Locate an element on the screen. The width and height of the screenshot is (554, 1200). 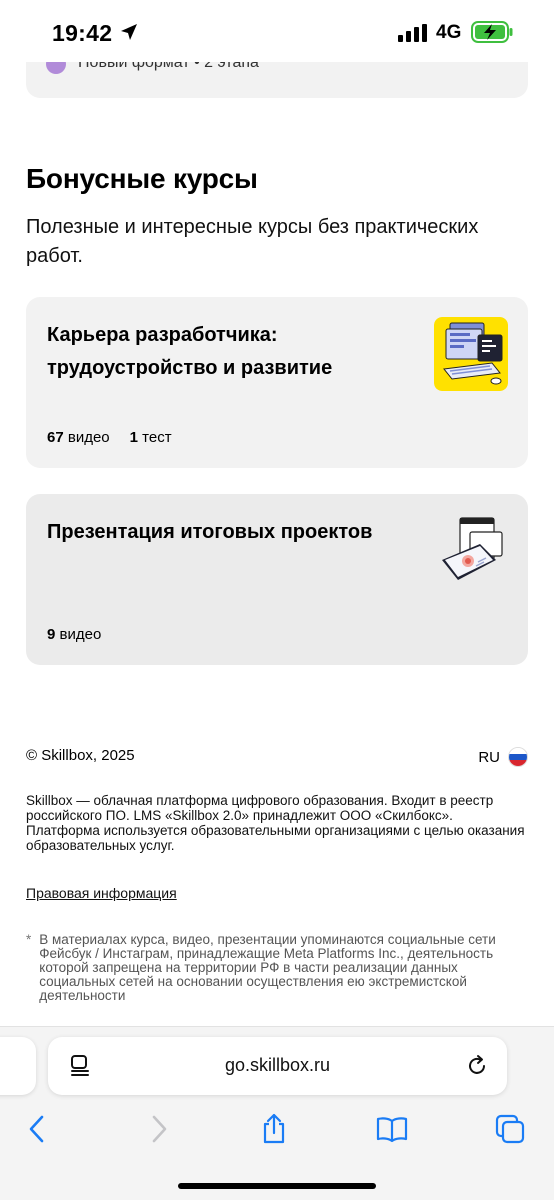
copyright-text: © Skillbox, 2025 is located at coordinates (80, 755).